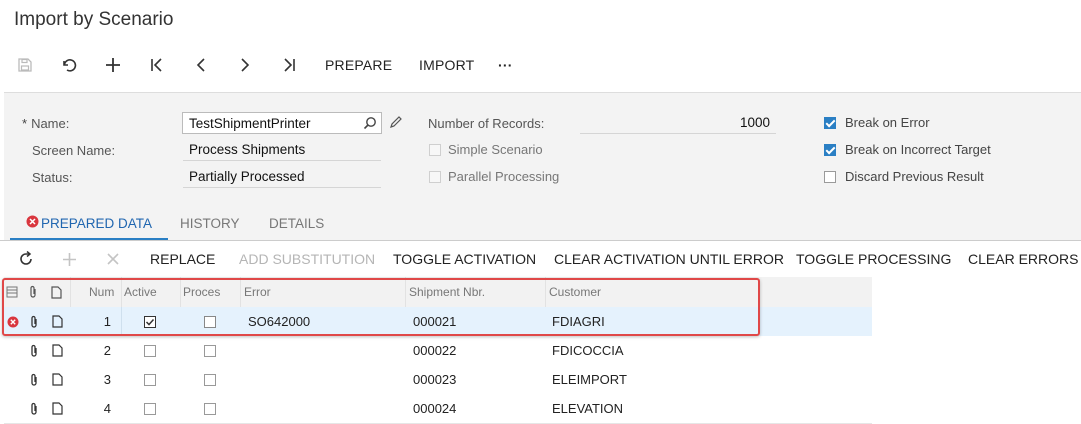 Image resolution: width=1081 pixels, height=424 pixels. What do you see at coordinates (107, 379) in the screenshot?
I see `row-num: 3` at bounding box center [107, 379].